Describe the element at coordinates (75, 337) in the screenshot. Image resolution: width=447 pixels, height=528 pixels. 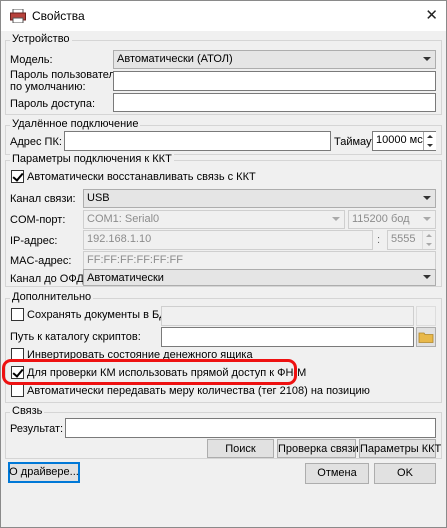
I see `scripts-path-label: Путь к каталогу скриптов:` at that location.